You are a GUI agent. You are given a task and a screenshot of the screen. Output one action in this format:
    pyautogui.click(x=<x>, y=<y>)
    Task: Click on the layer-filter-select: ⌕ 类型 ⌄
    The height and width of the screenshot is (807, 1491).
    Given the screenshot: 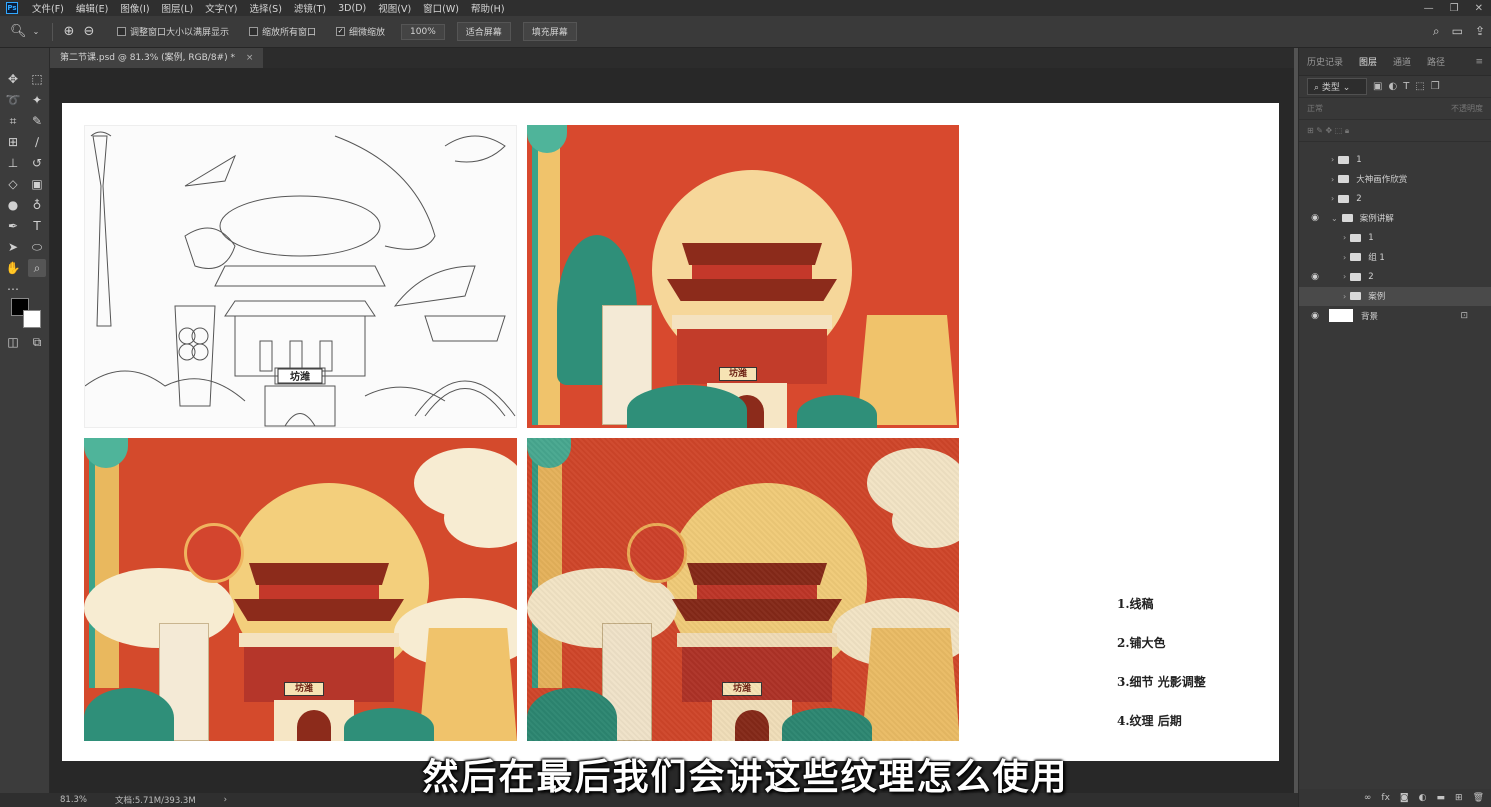 What is the action you would take?
    pyautogui.click(x=1337, y=86)
    